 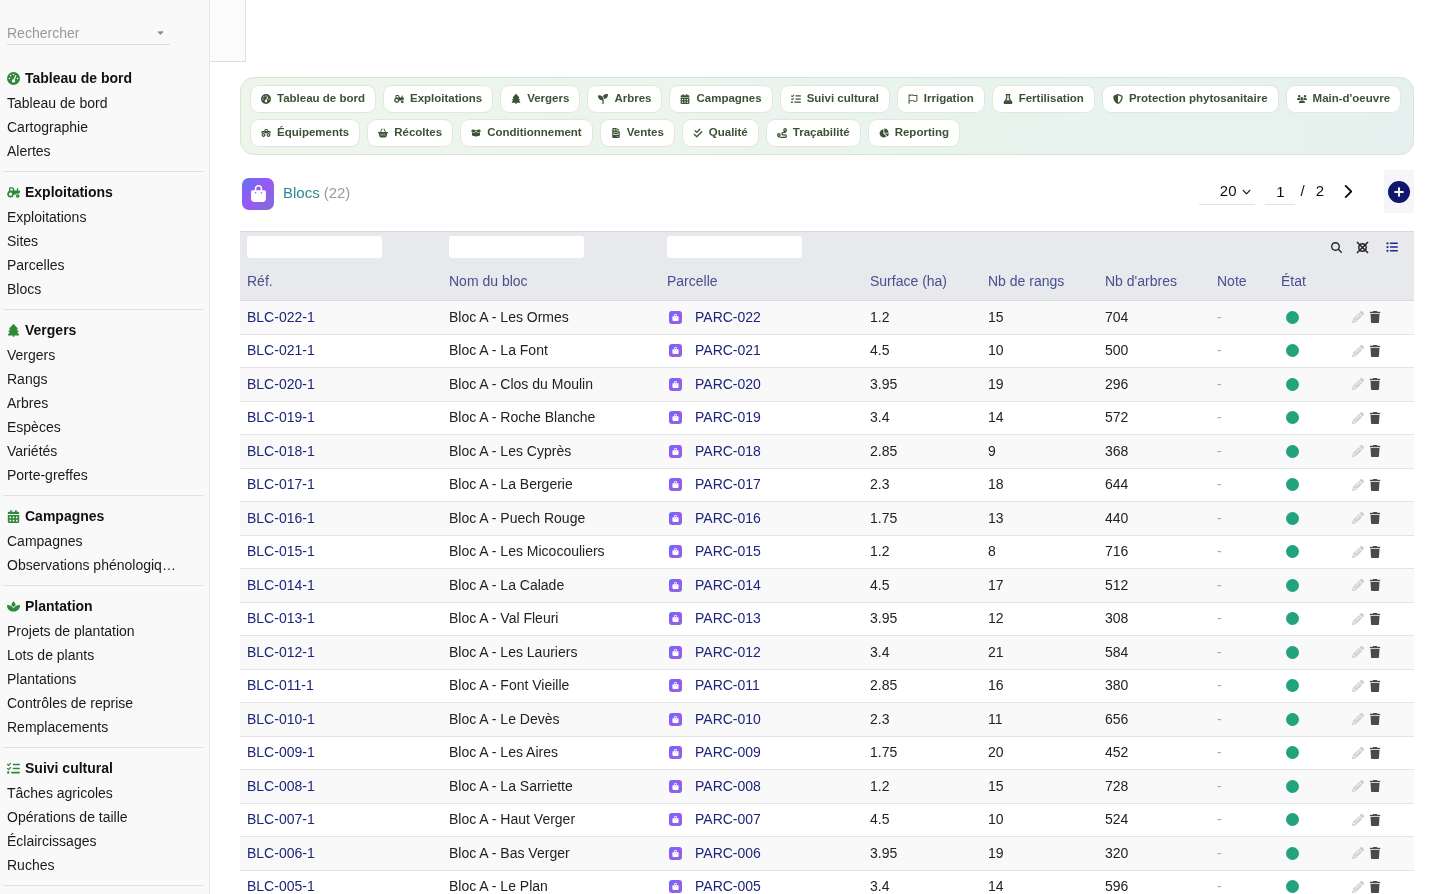 What do you see at coordinates (23, 241) in the screenshot?
I see `sidebar-item: Sites` at bounding box center [23, 241].